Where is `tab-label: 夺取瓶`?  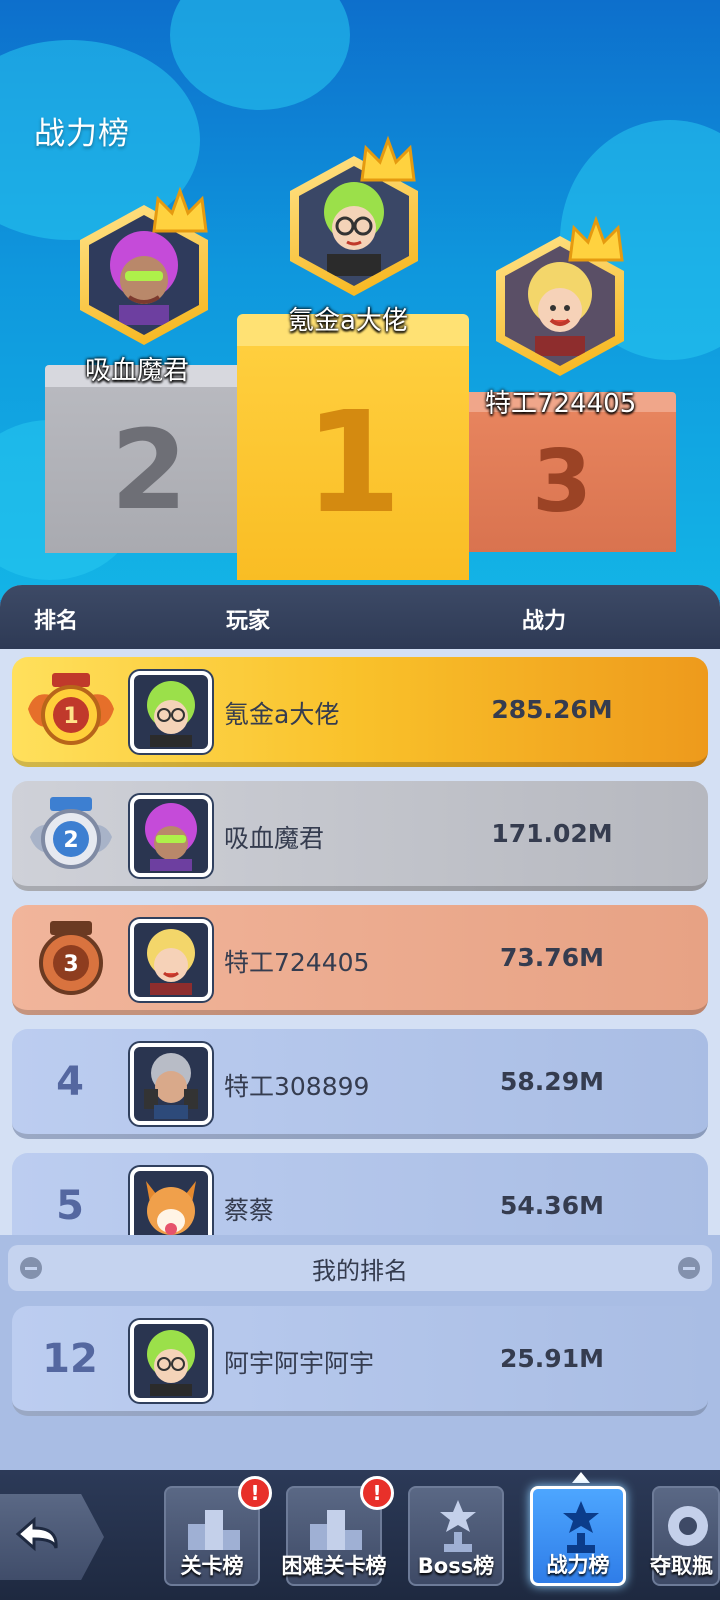
tab-label: 夺取瓶 is located at coordinates (681, 1566).